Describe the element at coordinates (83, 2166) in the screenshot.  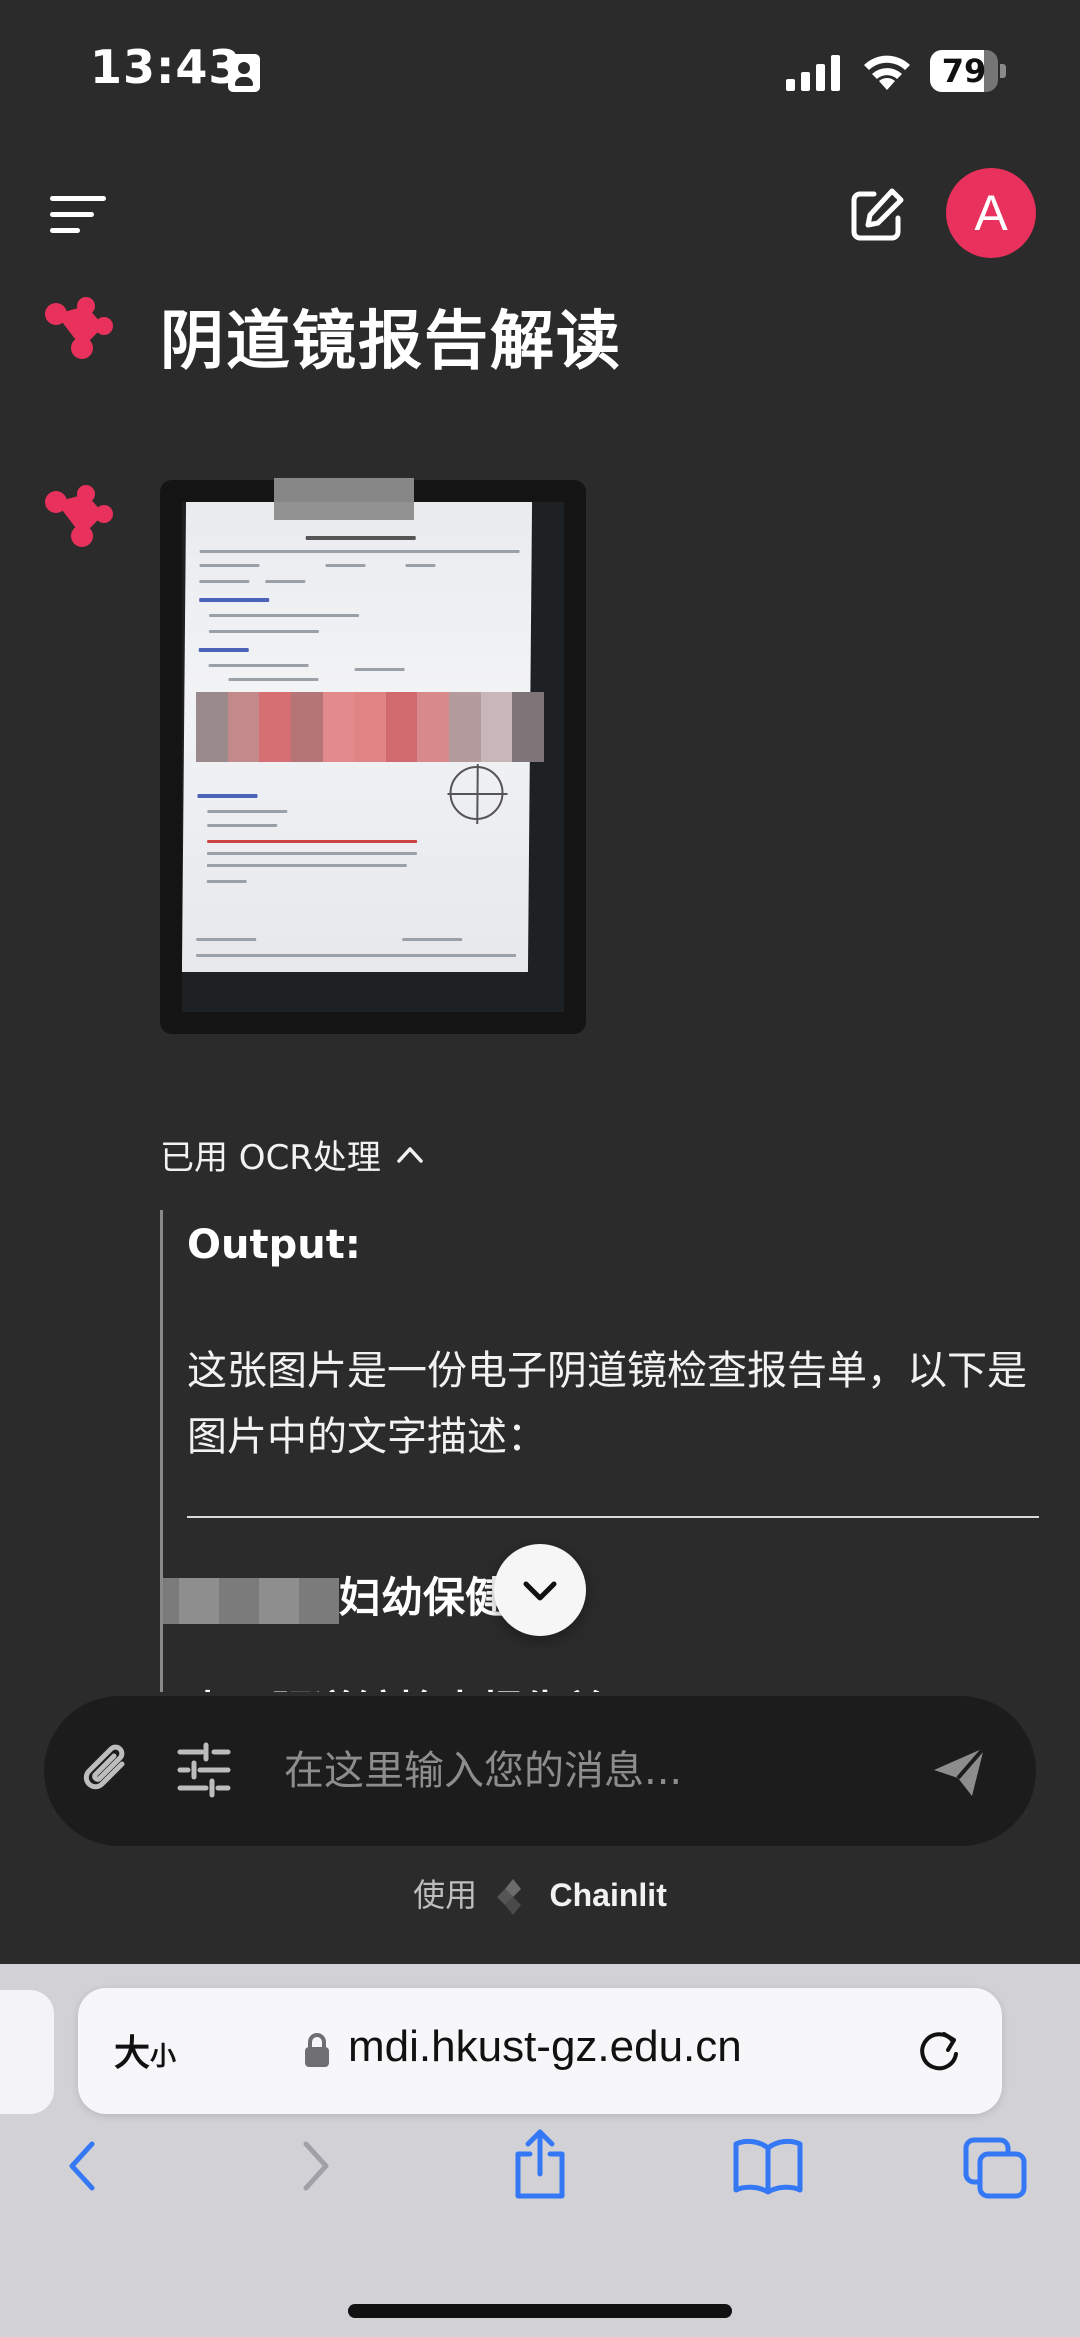
I see `back-icon` at that location.